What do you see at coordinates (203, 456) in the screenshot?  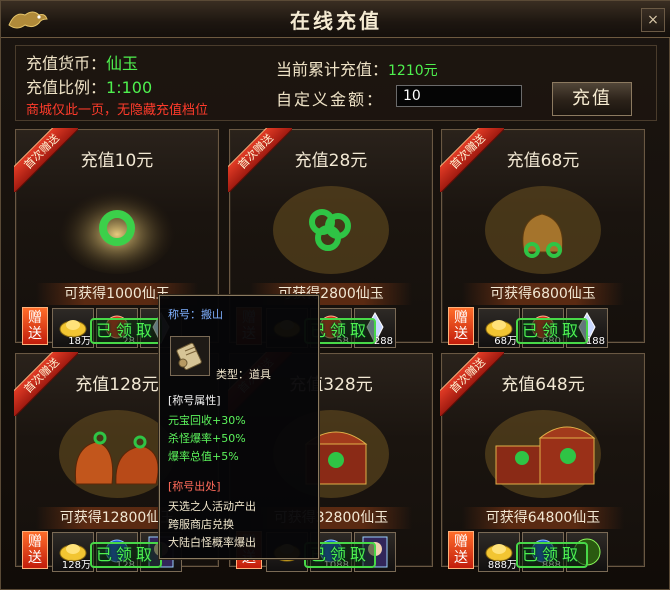 I see `tooltip-attr: 爆率总值+5%` at bounding box center [203, 456].